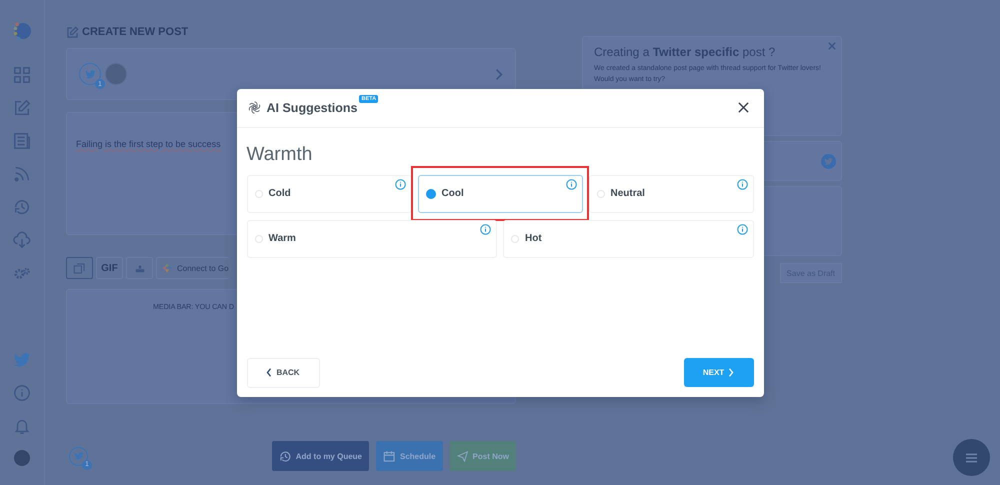 Image resolution: width=1000 pixels, height=485 pixels. I want to click on bell-icon, so click(22, 426).